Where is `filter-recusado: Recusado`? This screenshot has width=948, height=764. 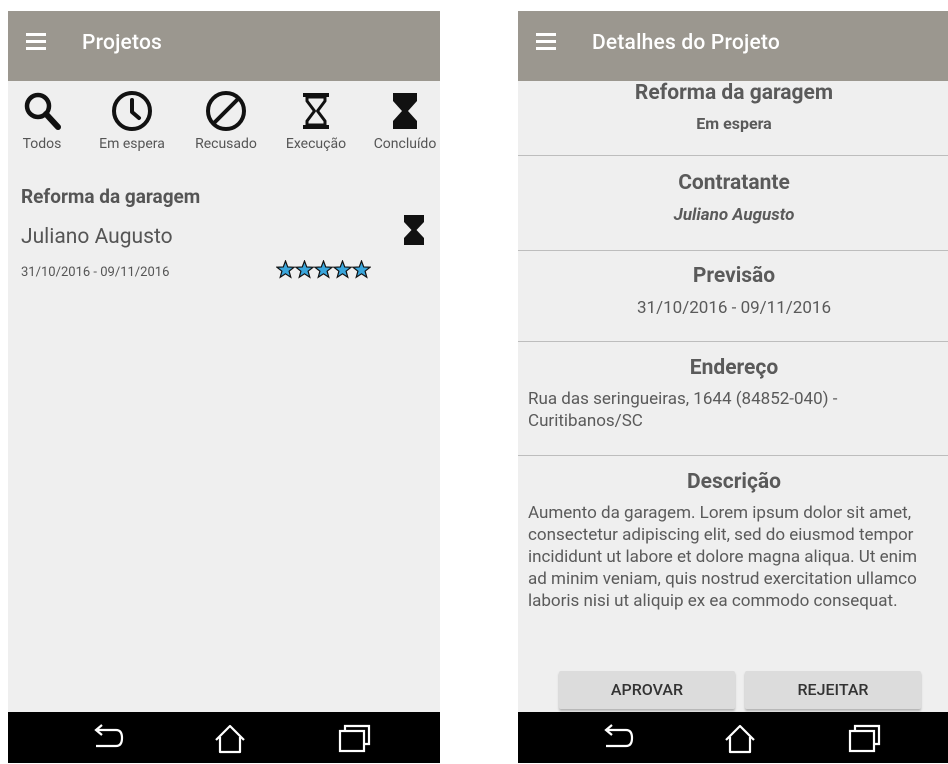
filter-recusado: Recusado is located at coordinates (226, 120).